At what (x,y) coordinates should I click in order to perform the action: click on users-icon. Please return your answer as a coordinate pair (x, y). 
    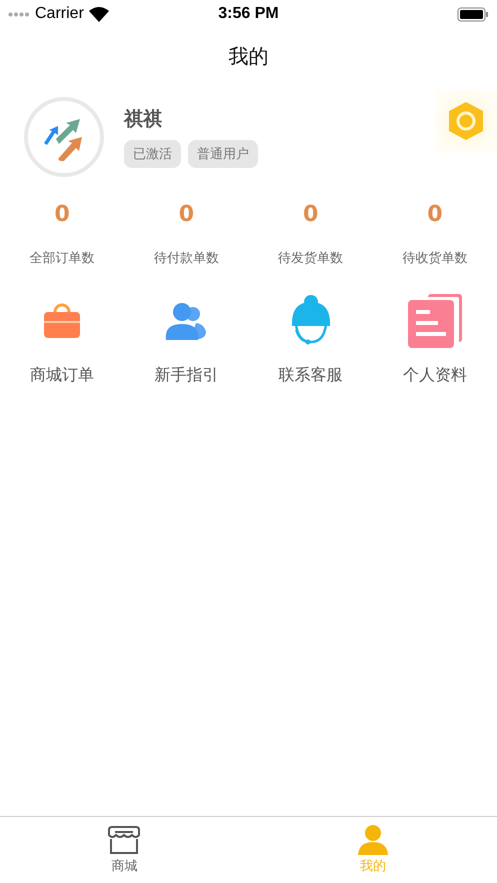
    Looking at the image, I should click on (186, 321).